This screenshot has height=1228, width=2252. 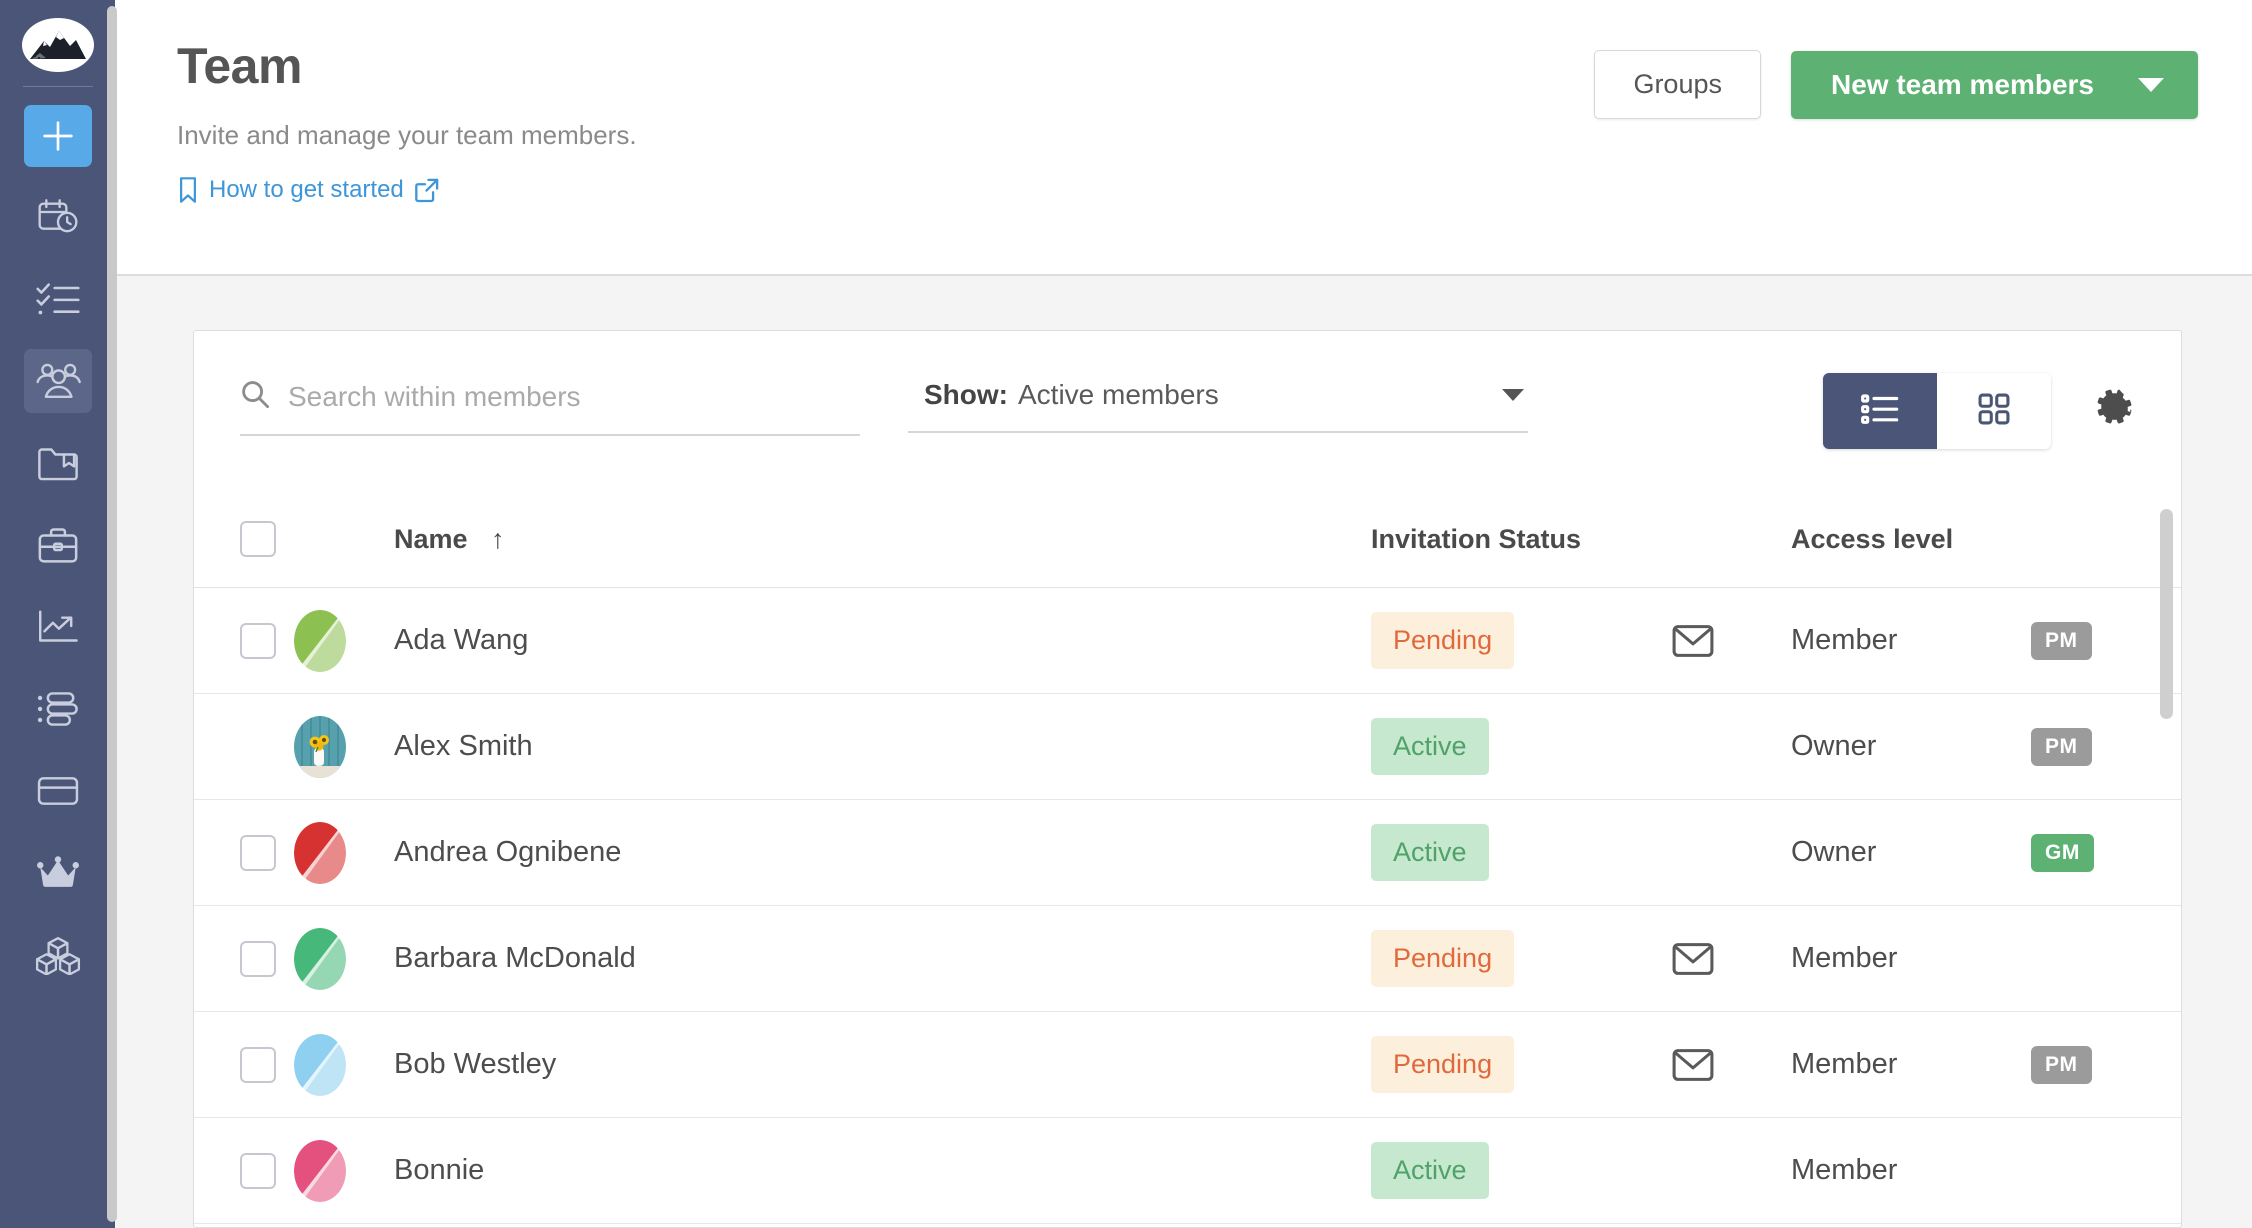 I want to click on sidebar-item-upgrade, so click(x=58, y=873).